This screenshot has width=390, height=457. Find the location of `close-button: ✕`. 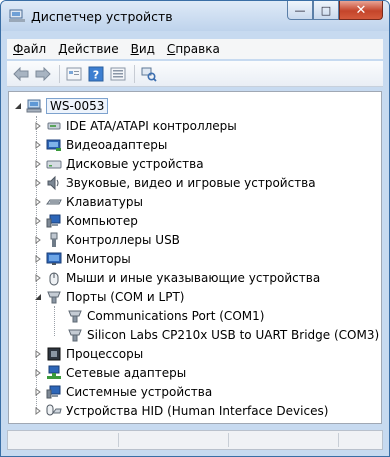

close-button: ✕ is located at coordinates (361, 10).